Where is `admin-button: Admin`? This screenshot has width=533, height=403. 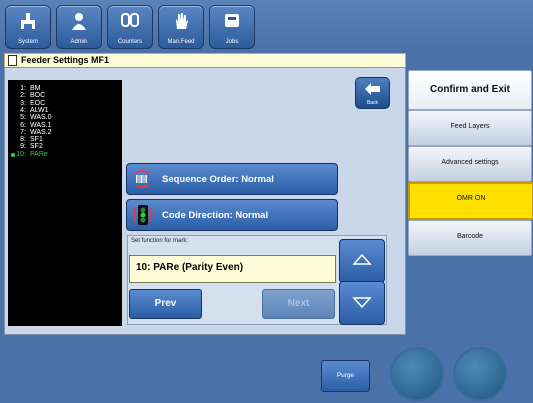 admin-button: Admin is located at coordinates (79, 27).